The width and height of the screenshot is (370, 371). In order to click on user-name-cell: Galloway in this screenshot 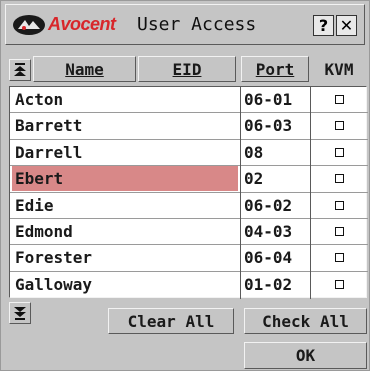, I will do `click(54, 284)`.